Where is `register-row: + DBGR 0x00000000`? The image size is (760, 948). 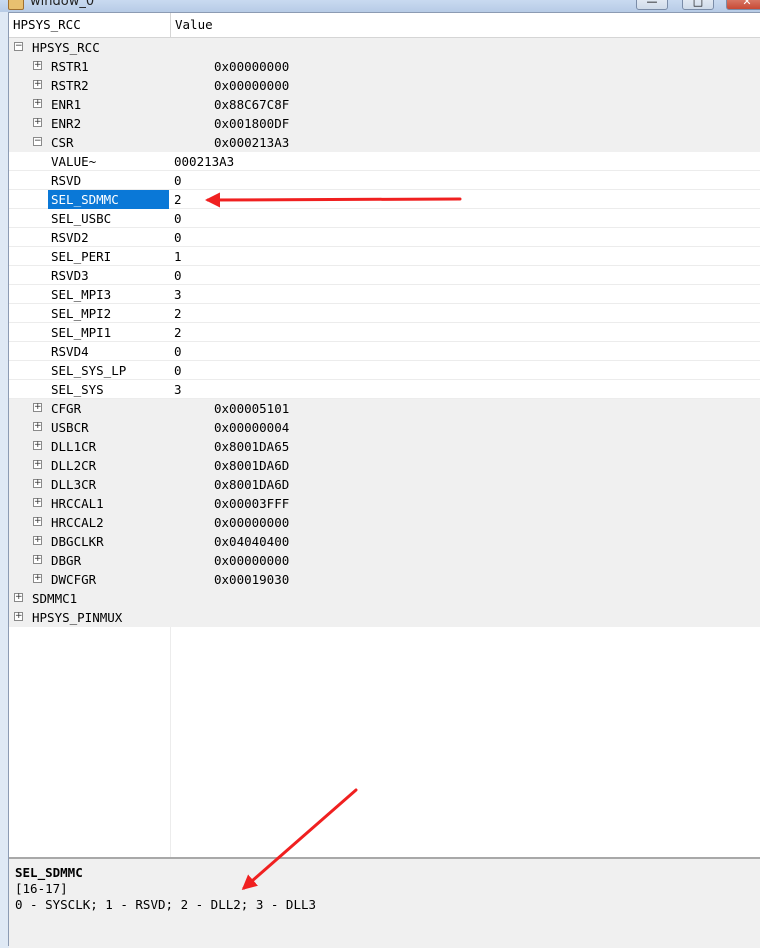
register-row: + DBGR 0x00000000 is located at coordinates (384, 560).